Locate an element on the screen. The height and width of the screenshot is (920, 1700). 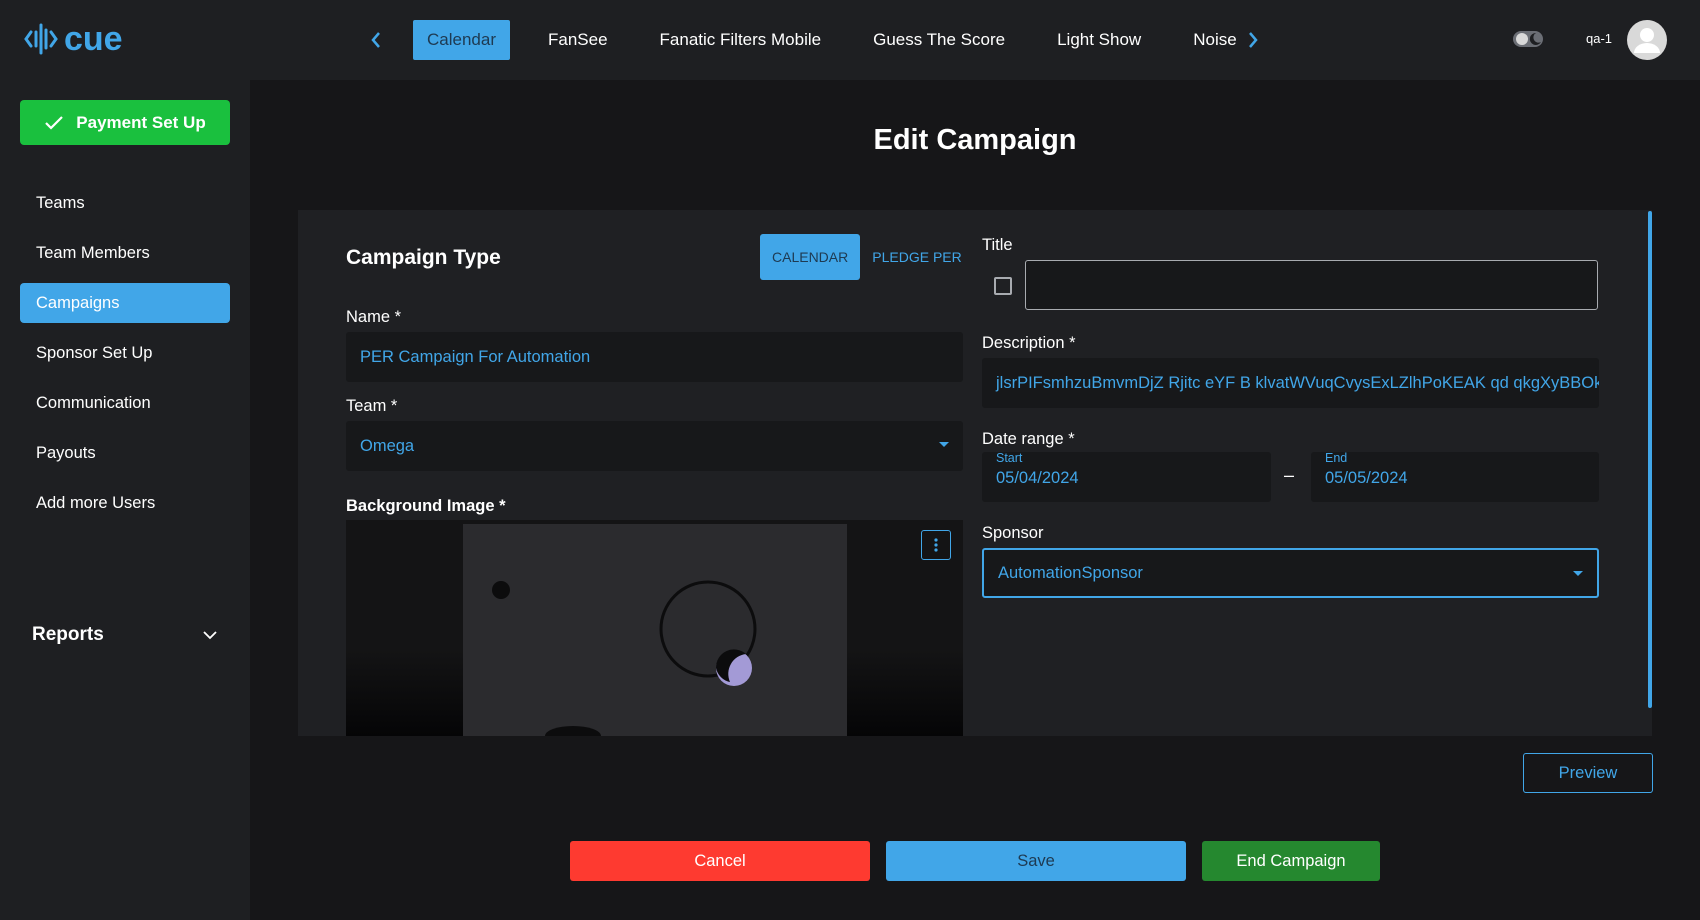
dark-mode-toggle-icon is located at coordinates (1528, 39).